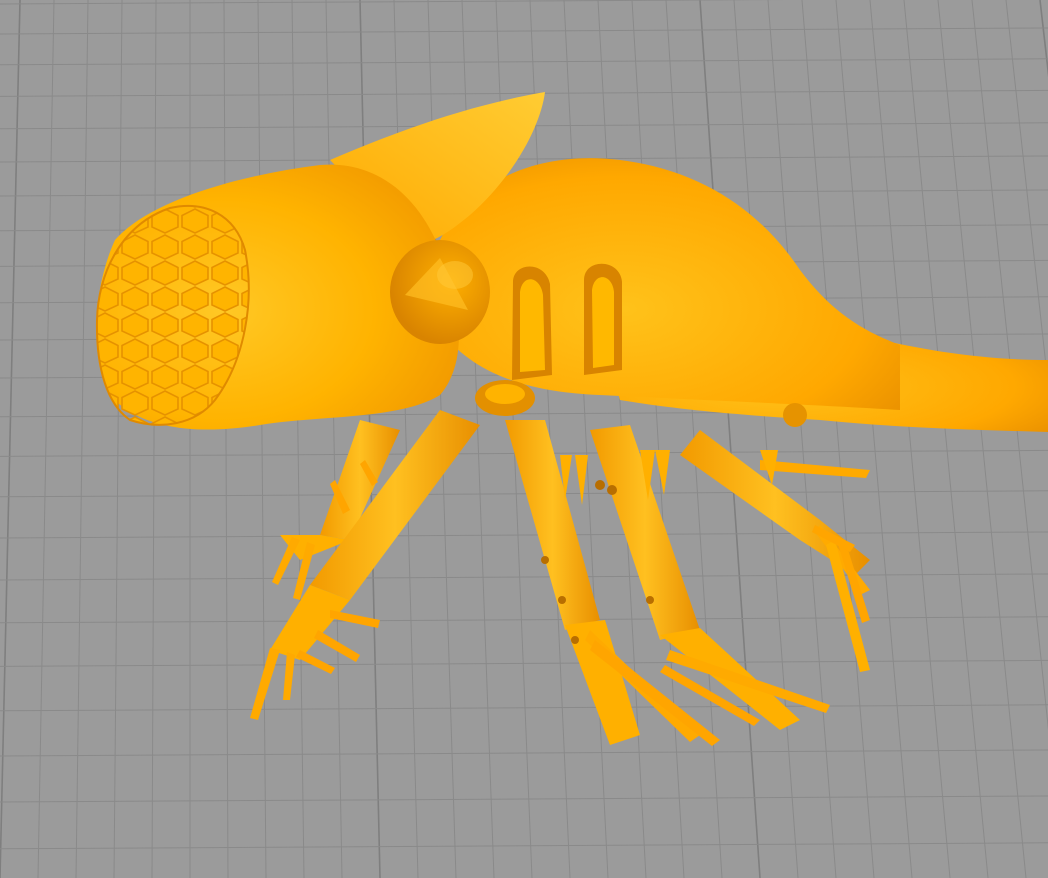 The image size is (1048, 878). I want to click on thorax, so click(670, 284).